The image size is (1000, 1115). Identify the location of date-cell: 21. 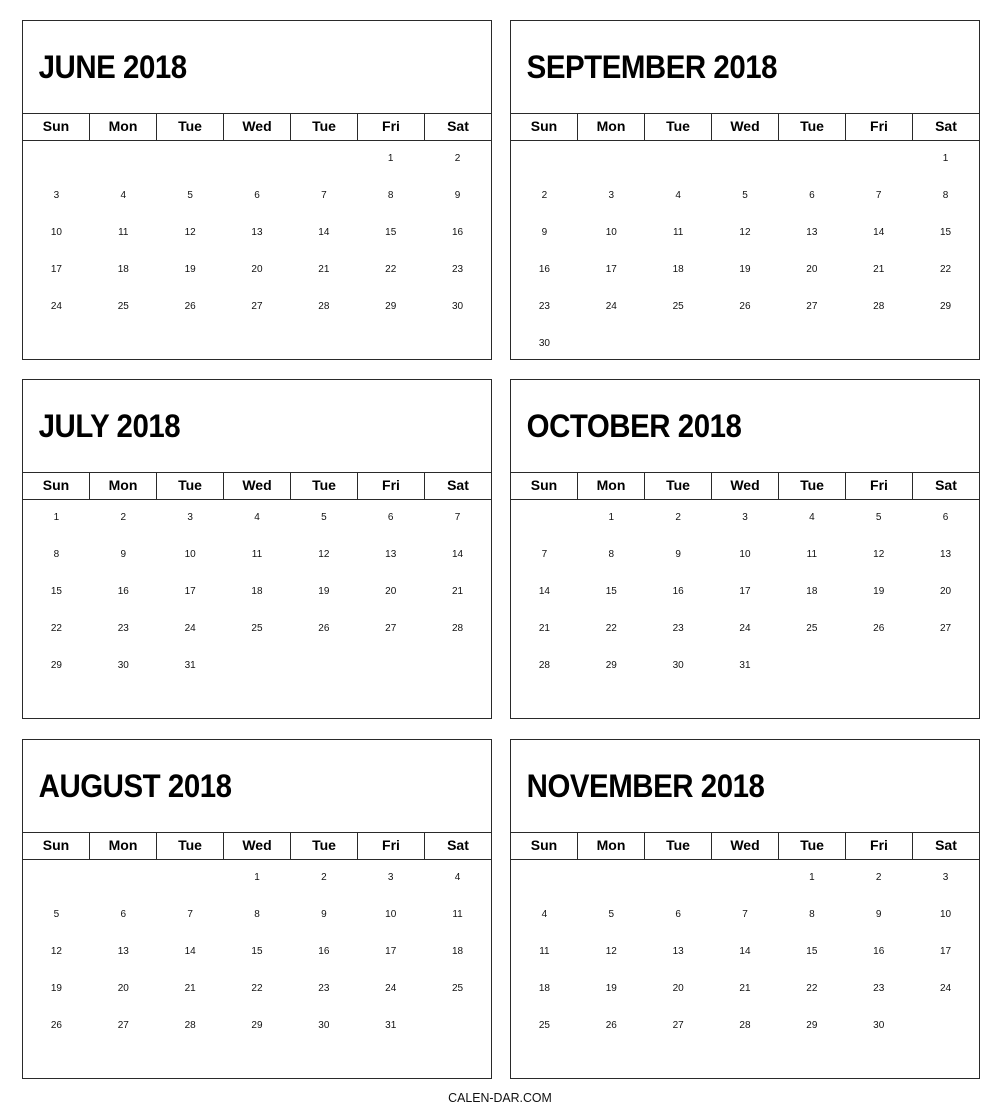
(879, 269).